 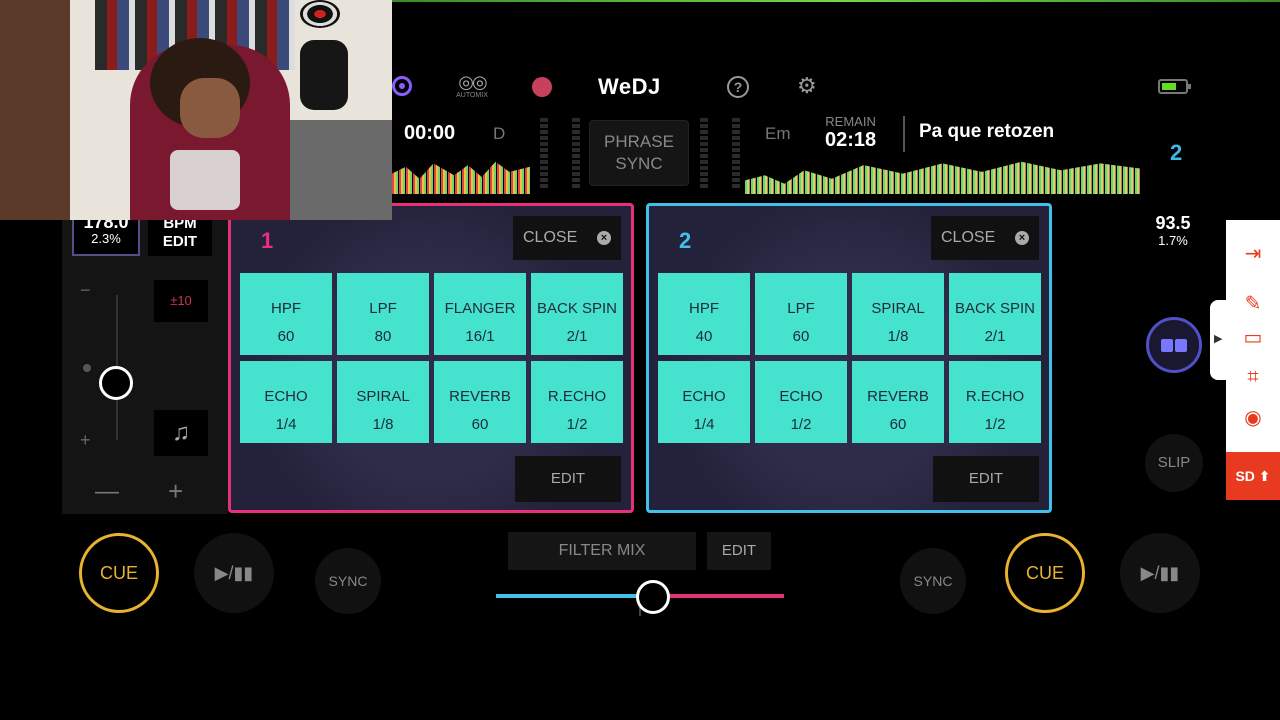 I want to click on deck-select-icon, so click(x=402, y=86).